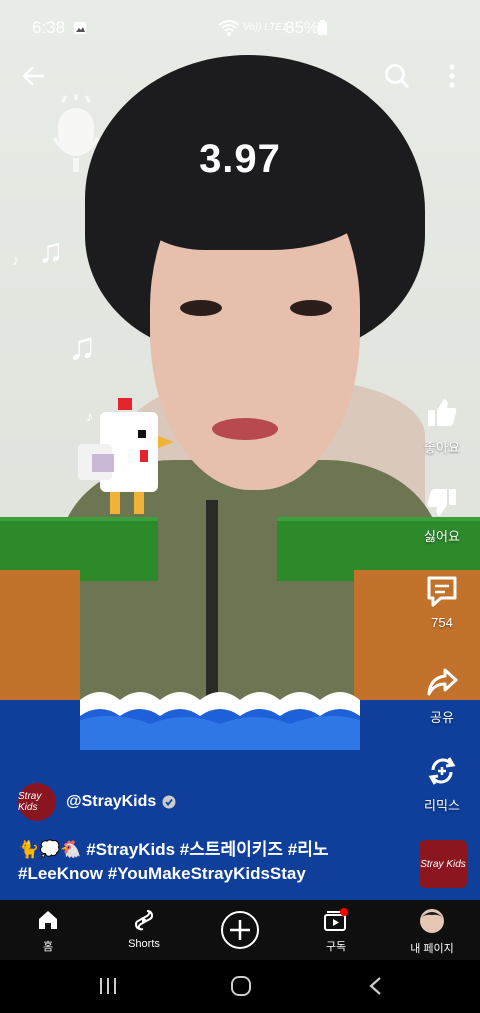 This screenshot has width=480, height=1013. I want to click on mouth, so click(245, 429).